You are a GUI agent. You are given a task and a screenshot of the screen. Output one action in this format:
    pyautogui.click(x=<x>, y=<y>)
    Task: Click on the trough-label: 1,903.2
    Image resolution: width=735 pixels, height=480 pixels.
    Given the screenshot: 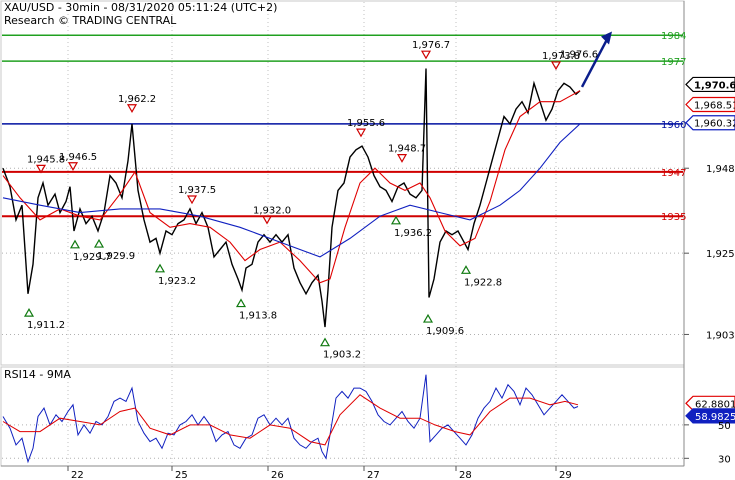 What is the action you would take?
    pyautogui.click(x=342, y=355)
    